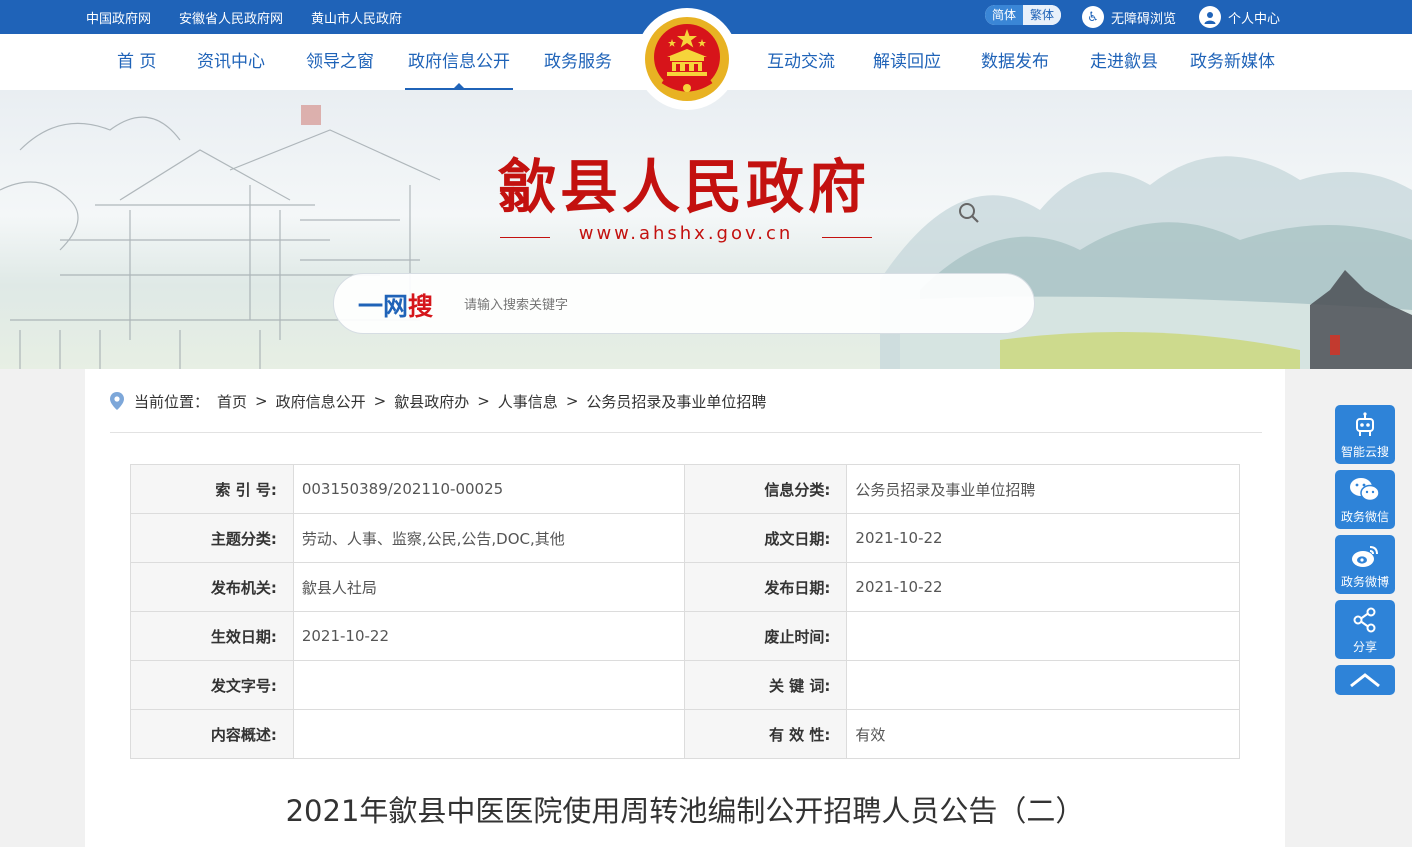  What do you see at coordinates (212, 587) in the screenshot?
I see `issuing-agency-label: 发布机关:` at bounding box center [212, 587].